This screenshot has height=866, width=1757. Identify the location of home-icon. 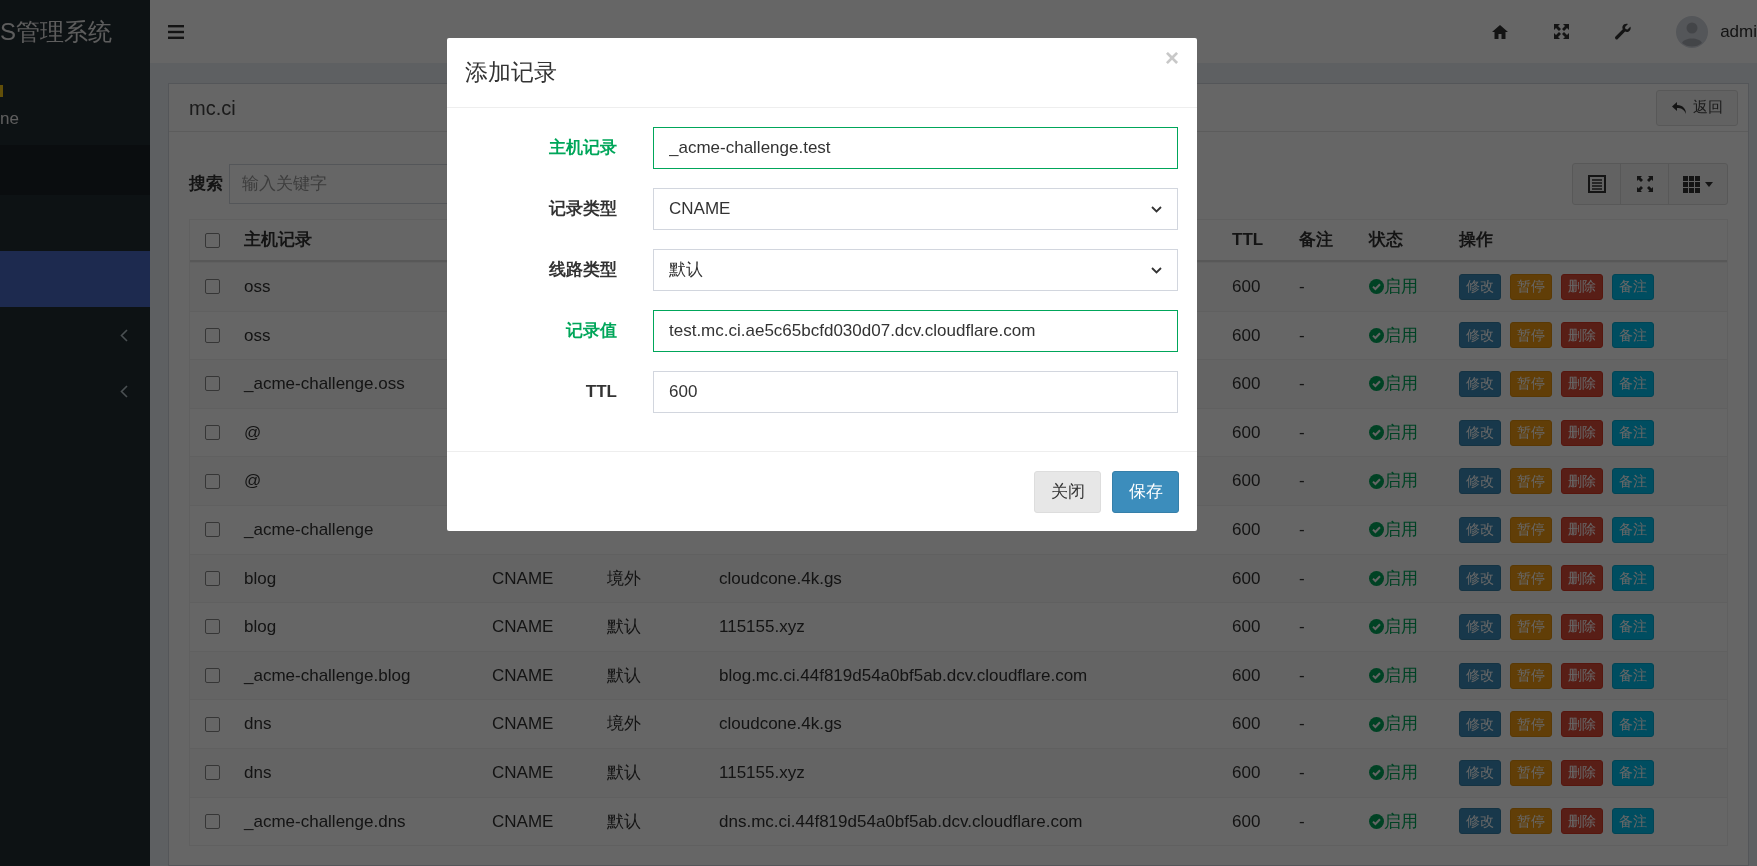
(1500, 31).